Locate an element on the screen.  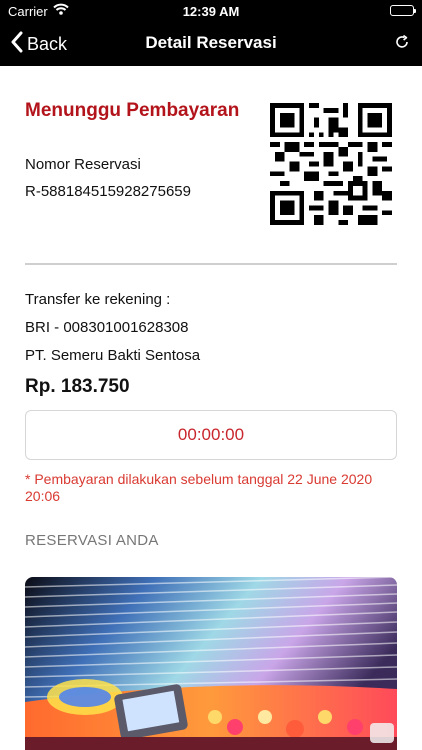
refresh-button is located at coordinates (402, 44).